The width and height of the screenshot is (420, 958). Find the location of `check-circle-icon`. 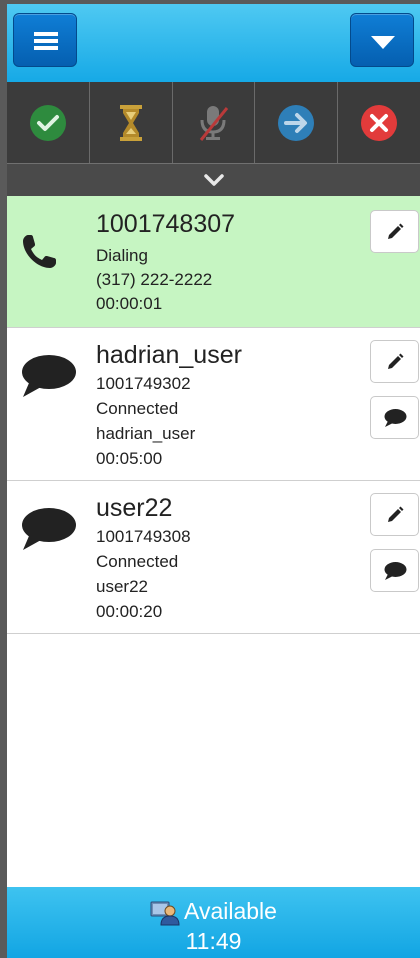

check-circle-icon is located at coordinates (47, 122).